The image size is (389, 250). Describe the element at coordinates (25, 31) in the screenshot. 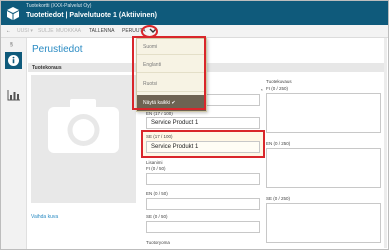

I see `new-button: UUSI ▾` at that location.